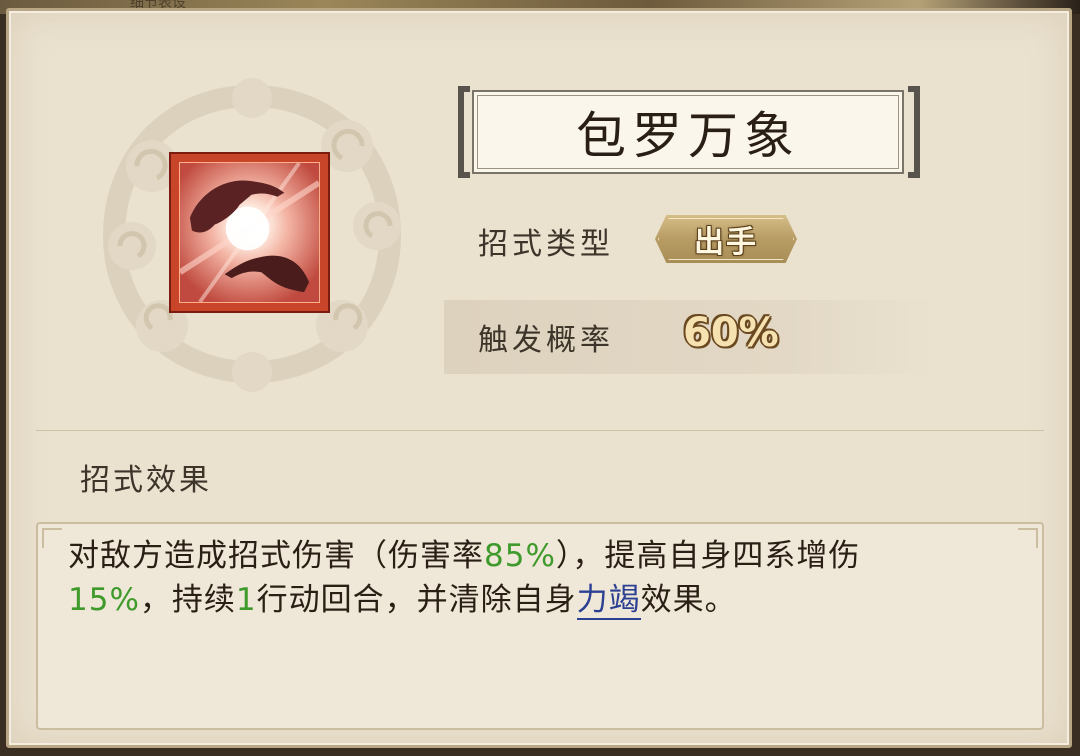 Image resolution: width=1080 pixels, height=756 pixels. I want to click on skill-type-badge: 出手, so click(726, 239).